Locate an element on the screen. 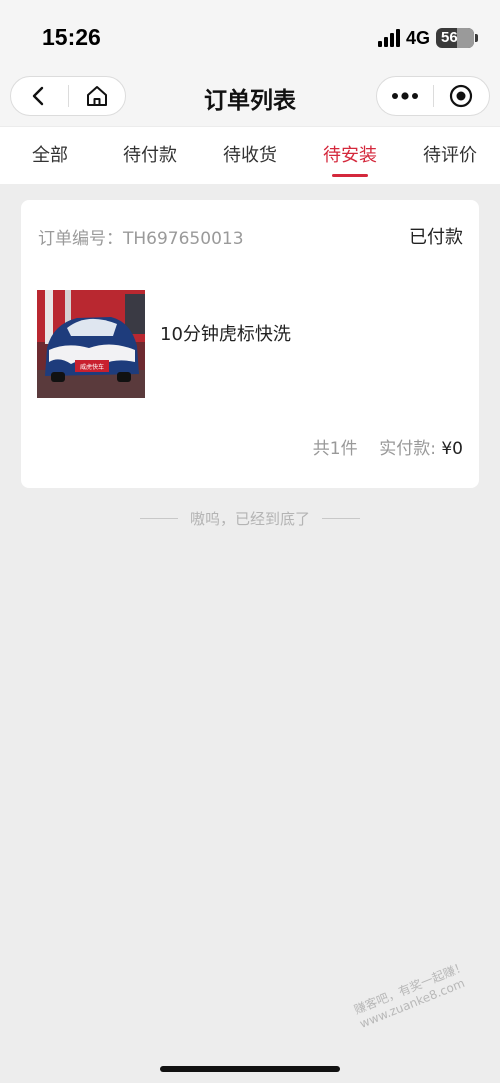 This screenshot has height=1083, width=500. order-status-tabs: 全部 待付款 待收货 待安装 待评价 is located at coordinates (250, 155).